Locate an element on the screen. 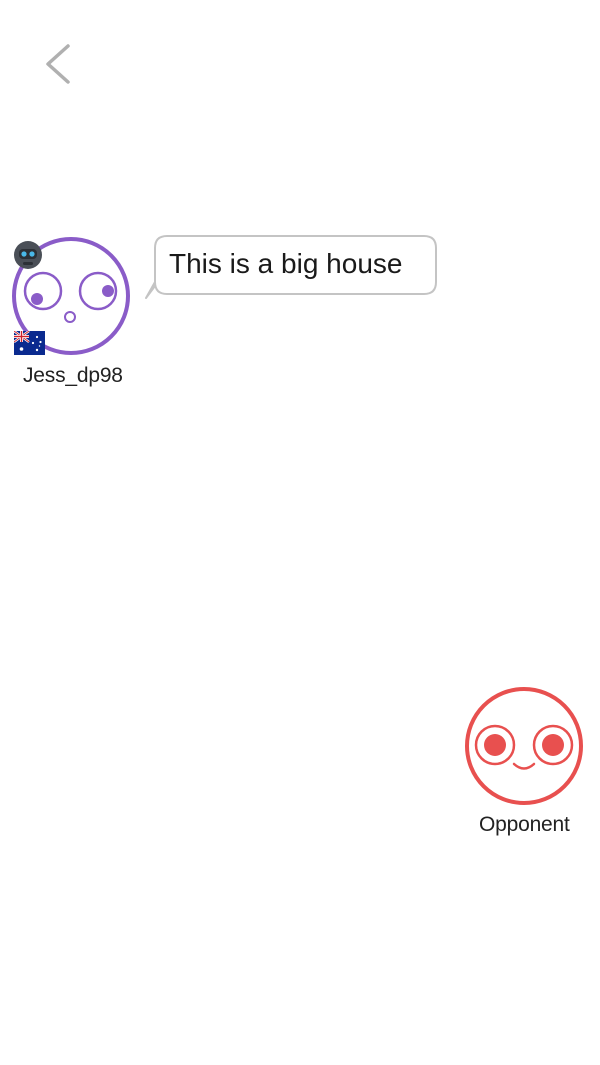 This screenshot has width=600, height=1065. player-name: Jess_dp98 is located at coordinates (73, 375).